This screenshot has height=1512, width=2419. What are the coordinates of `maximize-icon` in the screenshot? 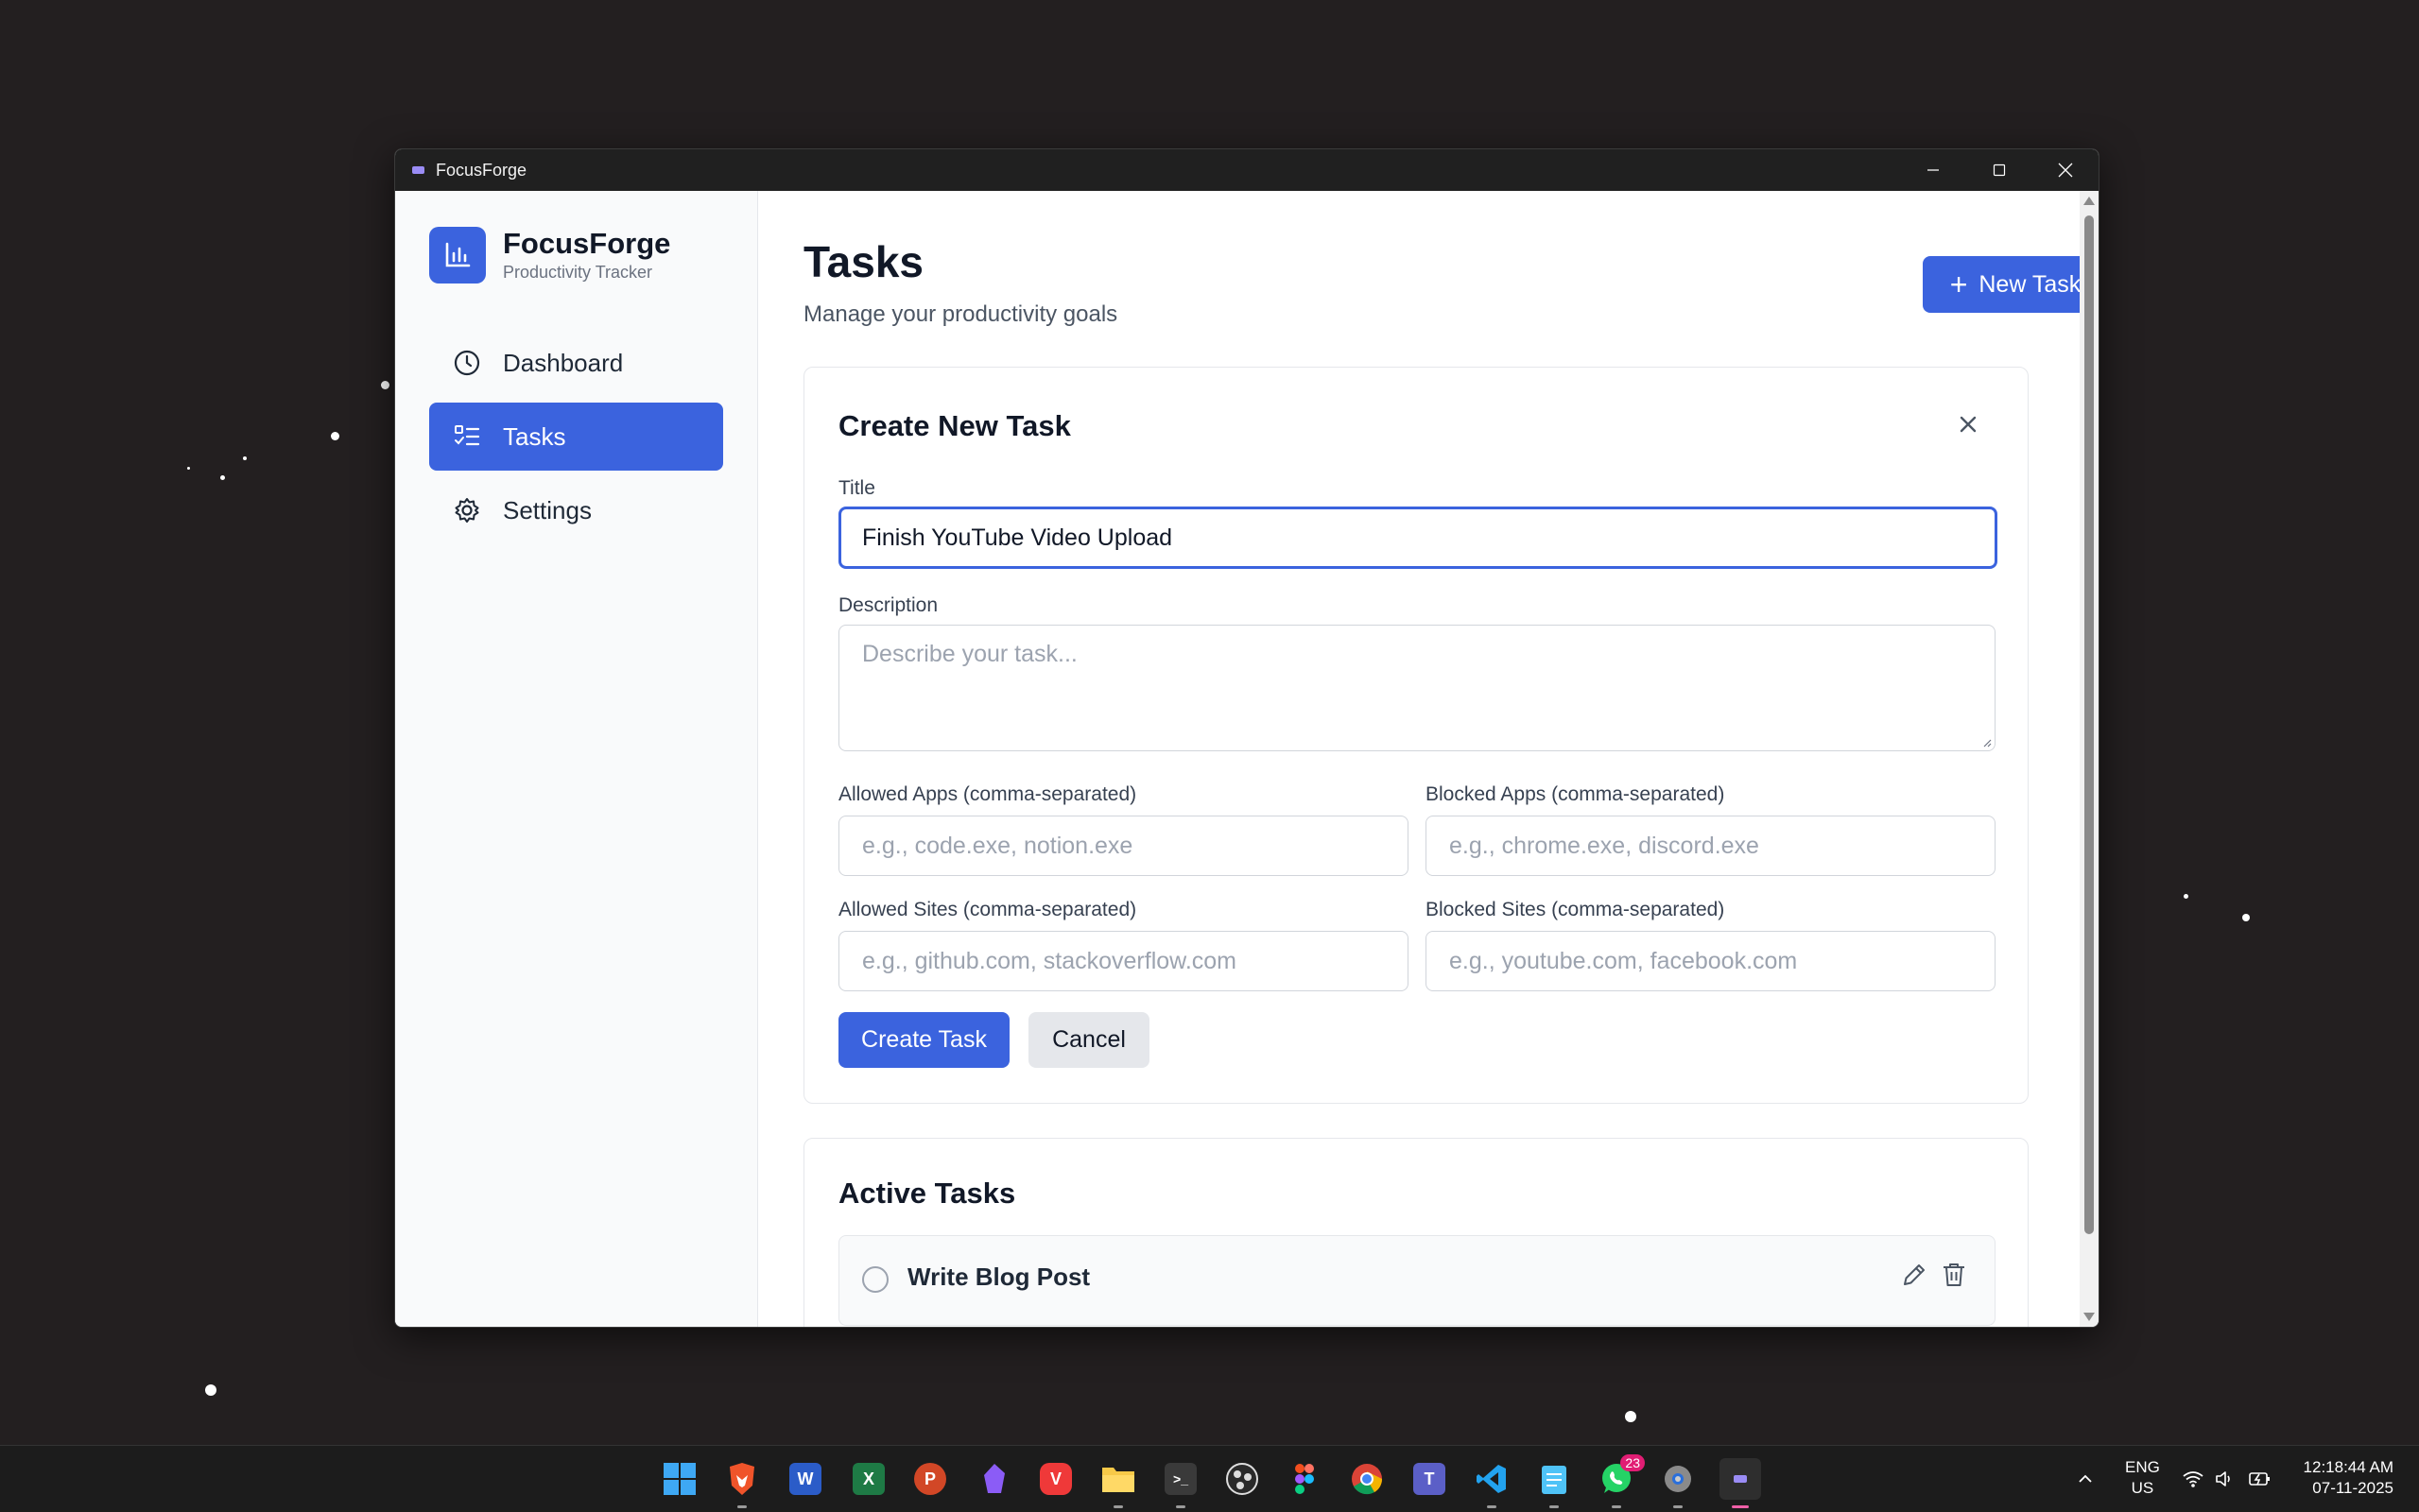 It's located at (2000, 170).